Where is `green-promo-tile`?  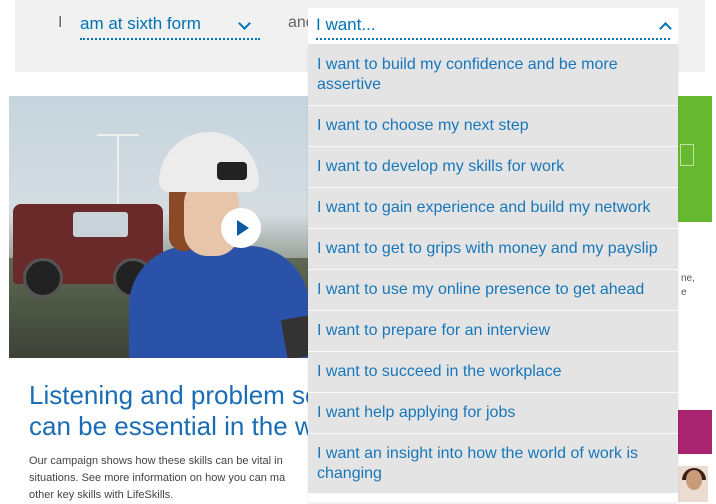
green-promo-tile is located at coordinates (695, 159).